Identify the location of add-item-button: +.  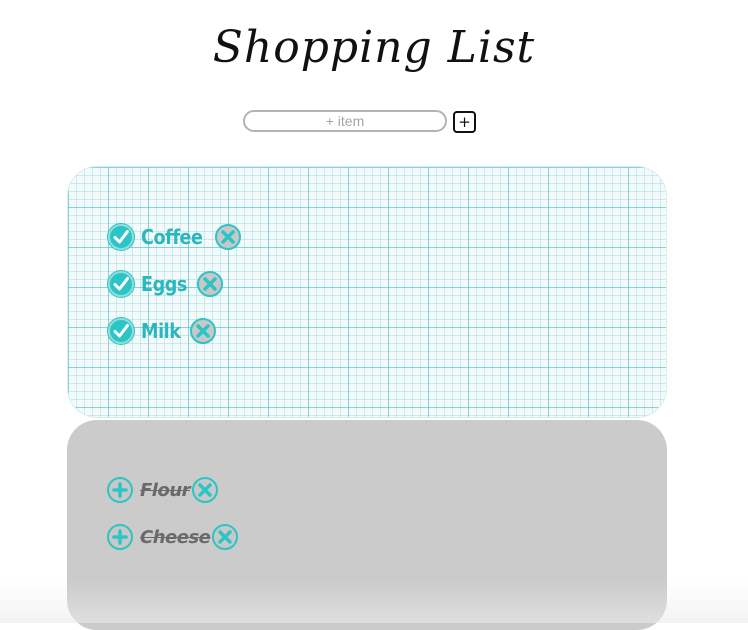
(464, 122).